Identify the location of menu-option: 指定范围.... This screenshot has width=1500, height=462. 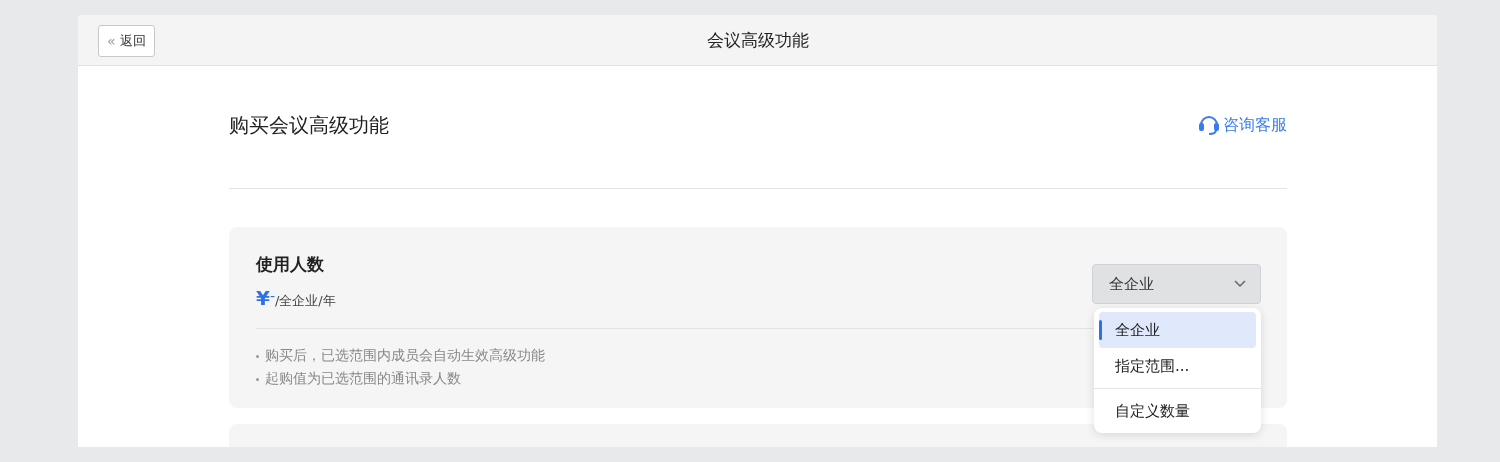
(1177, 366).